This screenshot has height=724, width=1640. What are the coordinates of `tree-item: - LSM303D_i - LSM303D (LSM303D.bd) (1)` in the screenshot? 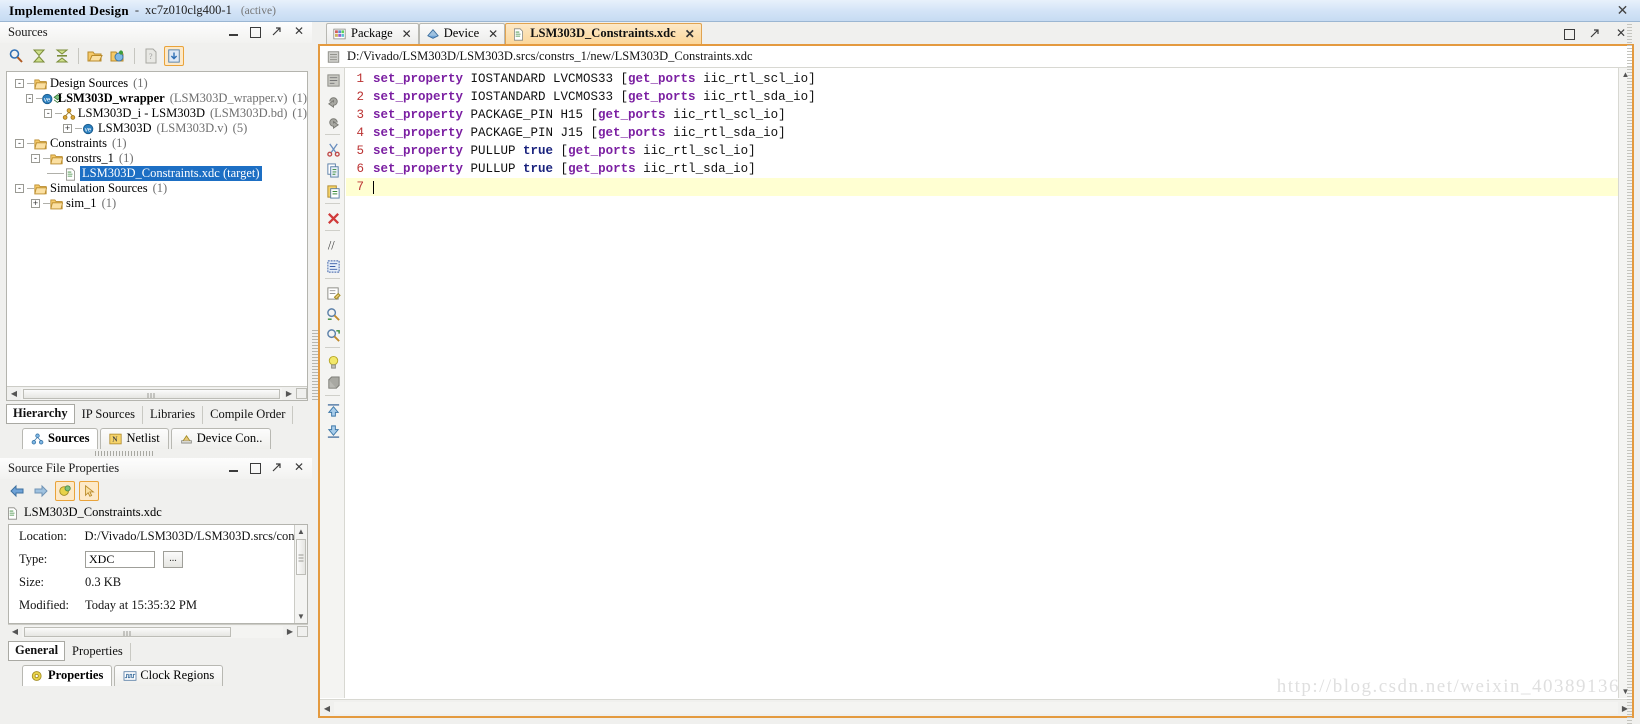 It's located at (159, 113).